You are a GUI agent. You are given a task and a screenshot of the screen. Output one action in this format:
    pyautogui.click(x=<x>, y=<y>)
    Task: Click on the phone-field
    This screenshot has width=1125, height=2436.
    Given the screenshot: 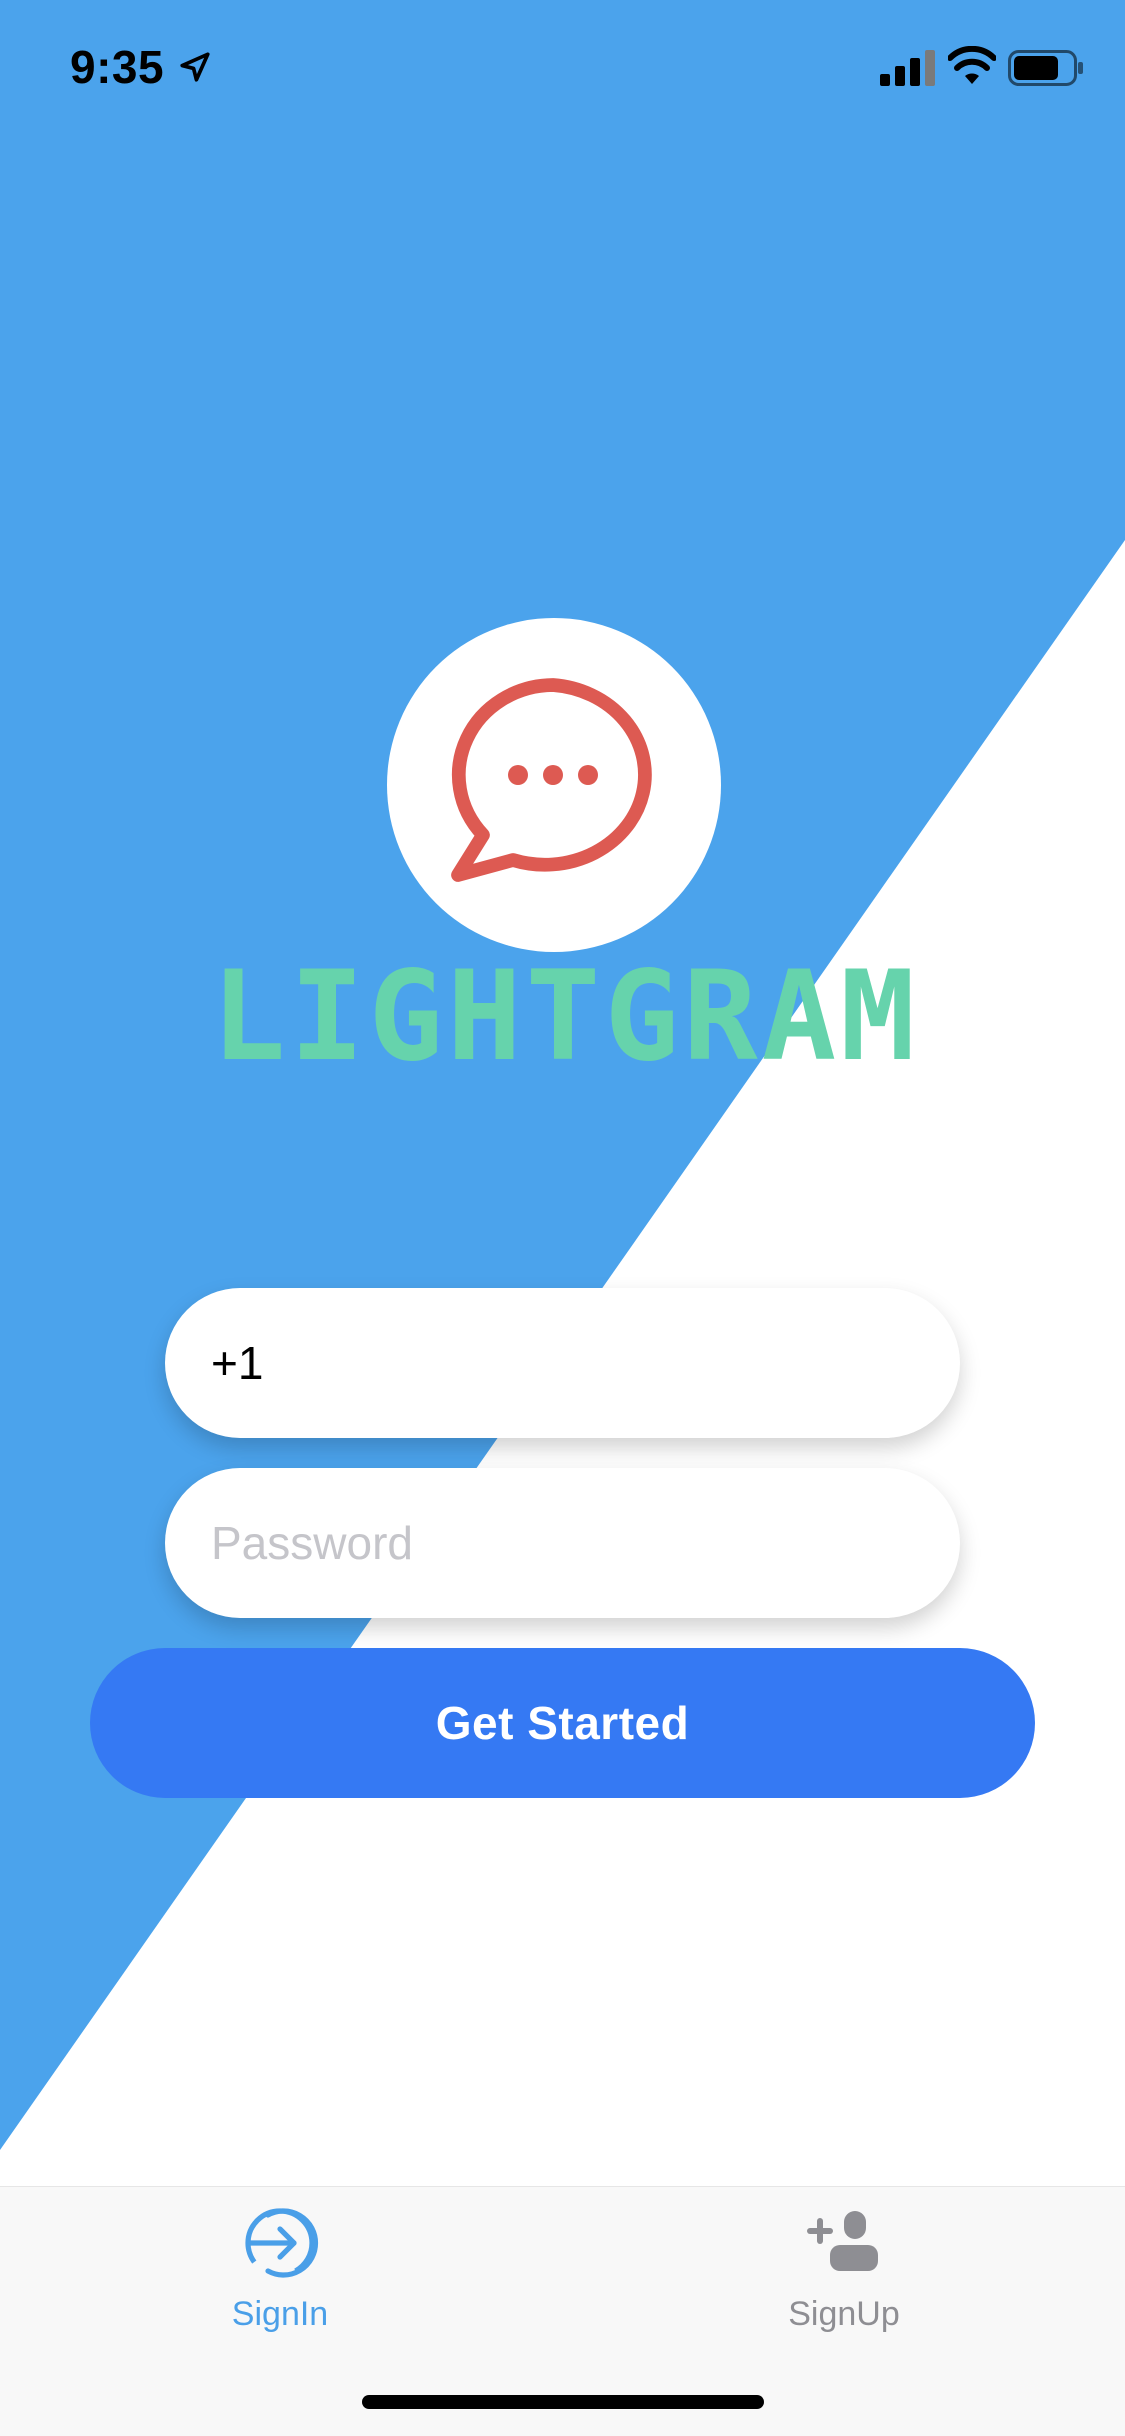 What is the action you would take?
    pyautogui.click(x=562, y=1363)
    